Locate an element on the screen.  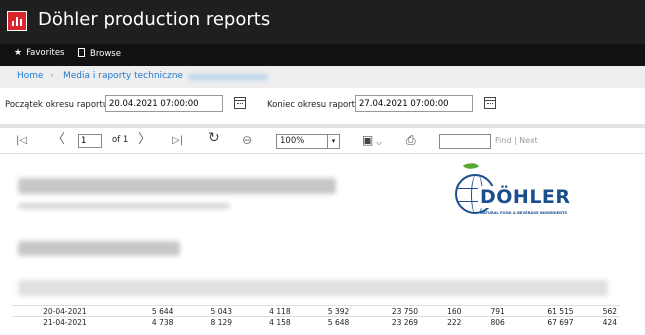
table-cell: 4 738 is located at coordinates (147, 322).